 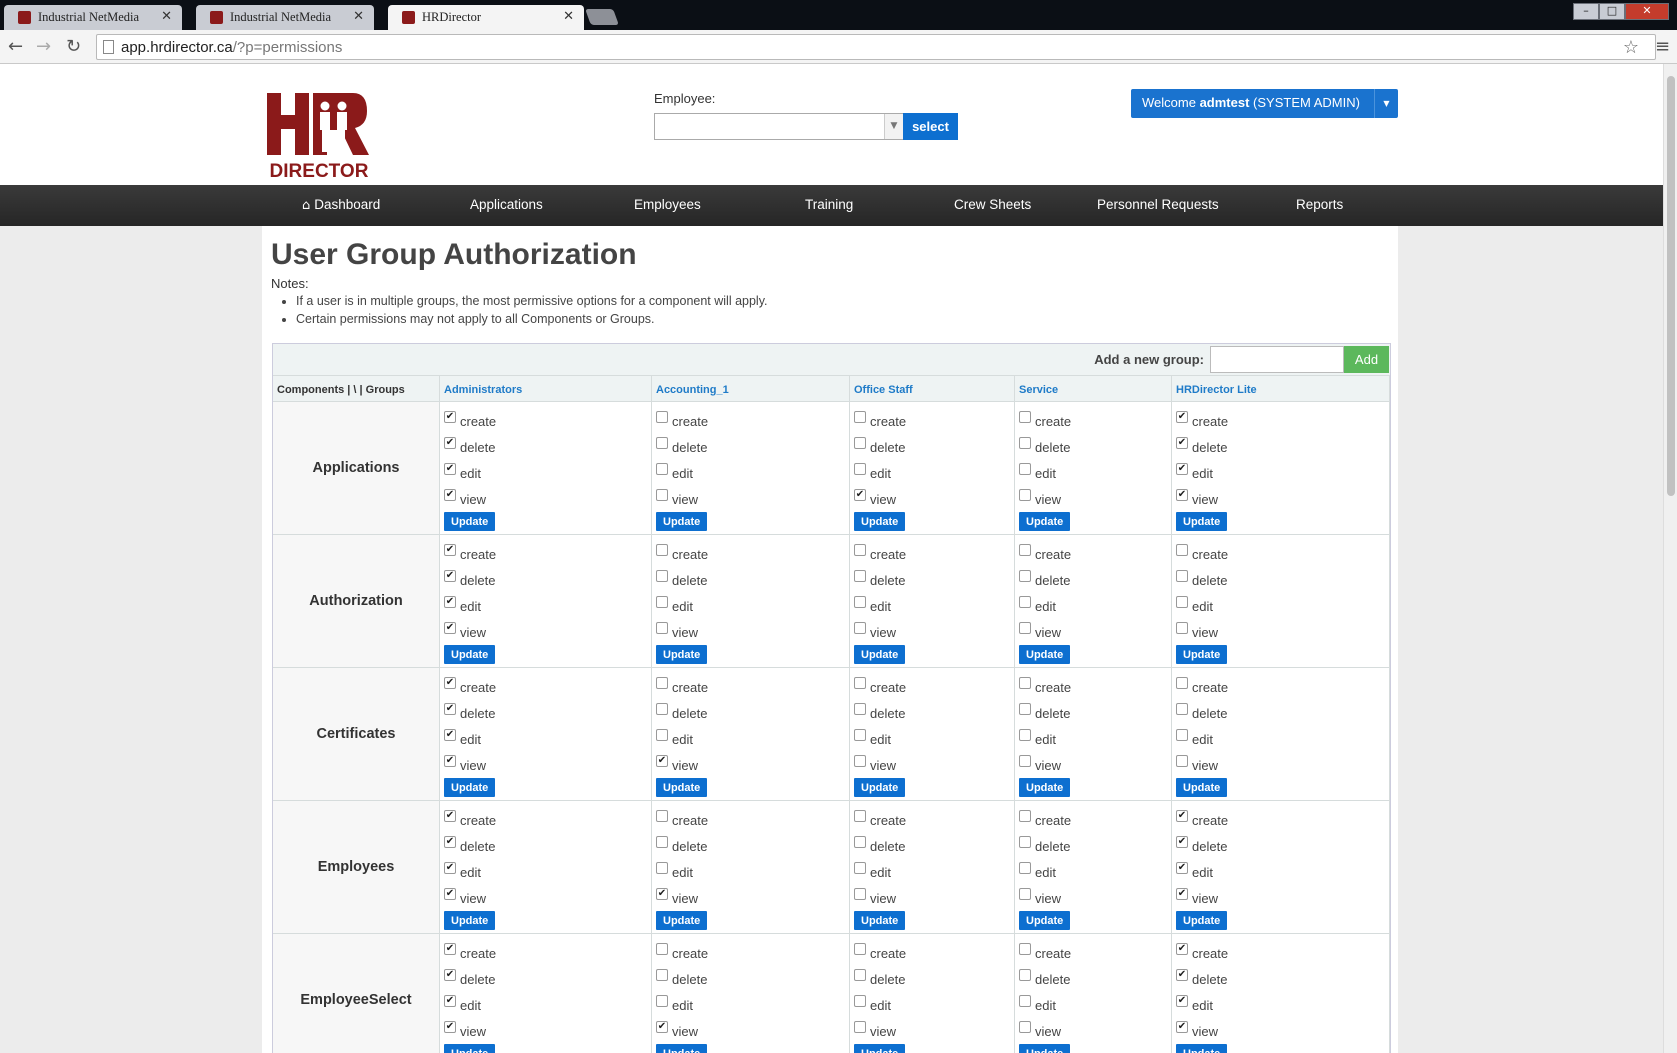 I want to click on add-group-input, so click(x=1277, y=359).